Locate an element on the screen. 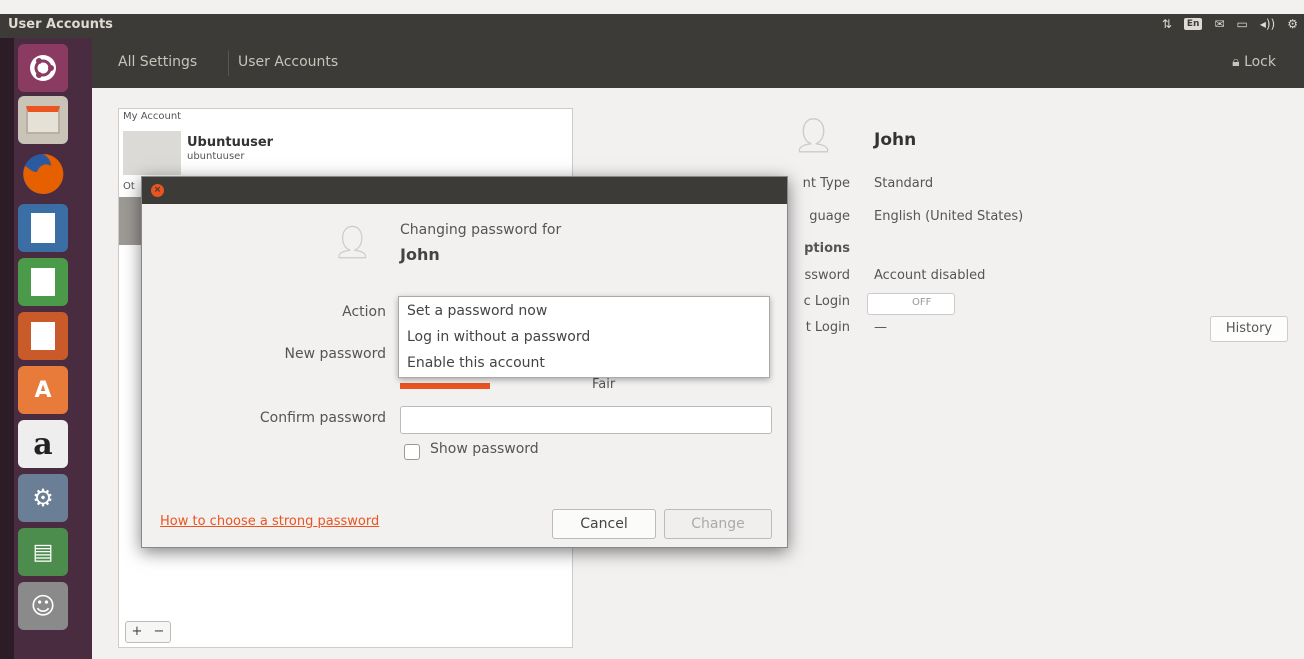 Image resolution: width=1304 pixels, height=659 pixels. action-option-login-without-password: Log in without a password is located at coordinates (498, 337).